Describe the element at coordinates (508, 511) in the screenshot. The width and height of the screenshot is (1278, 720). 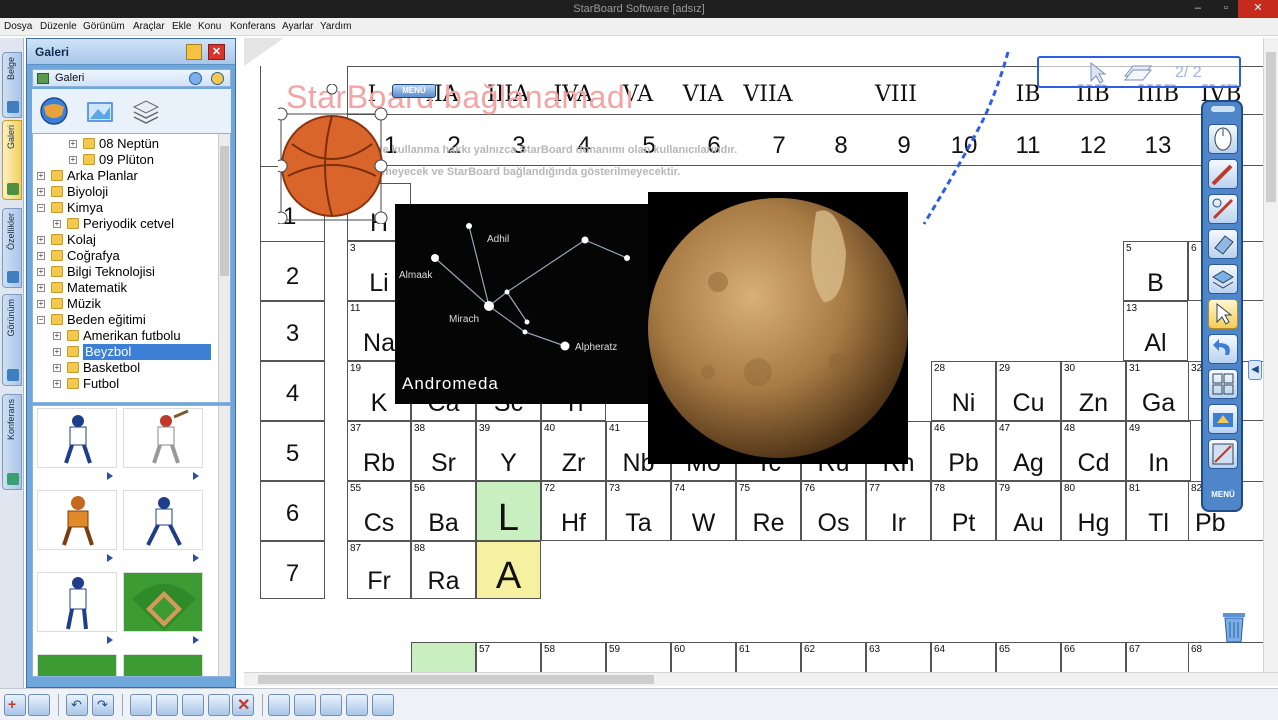
I see `element-cell-lanthanides: L` at that location.